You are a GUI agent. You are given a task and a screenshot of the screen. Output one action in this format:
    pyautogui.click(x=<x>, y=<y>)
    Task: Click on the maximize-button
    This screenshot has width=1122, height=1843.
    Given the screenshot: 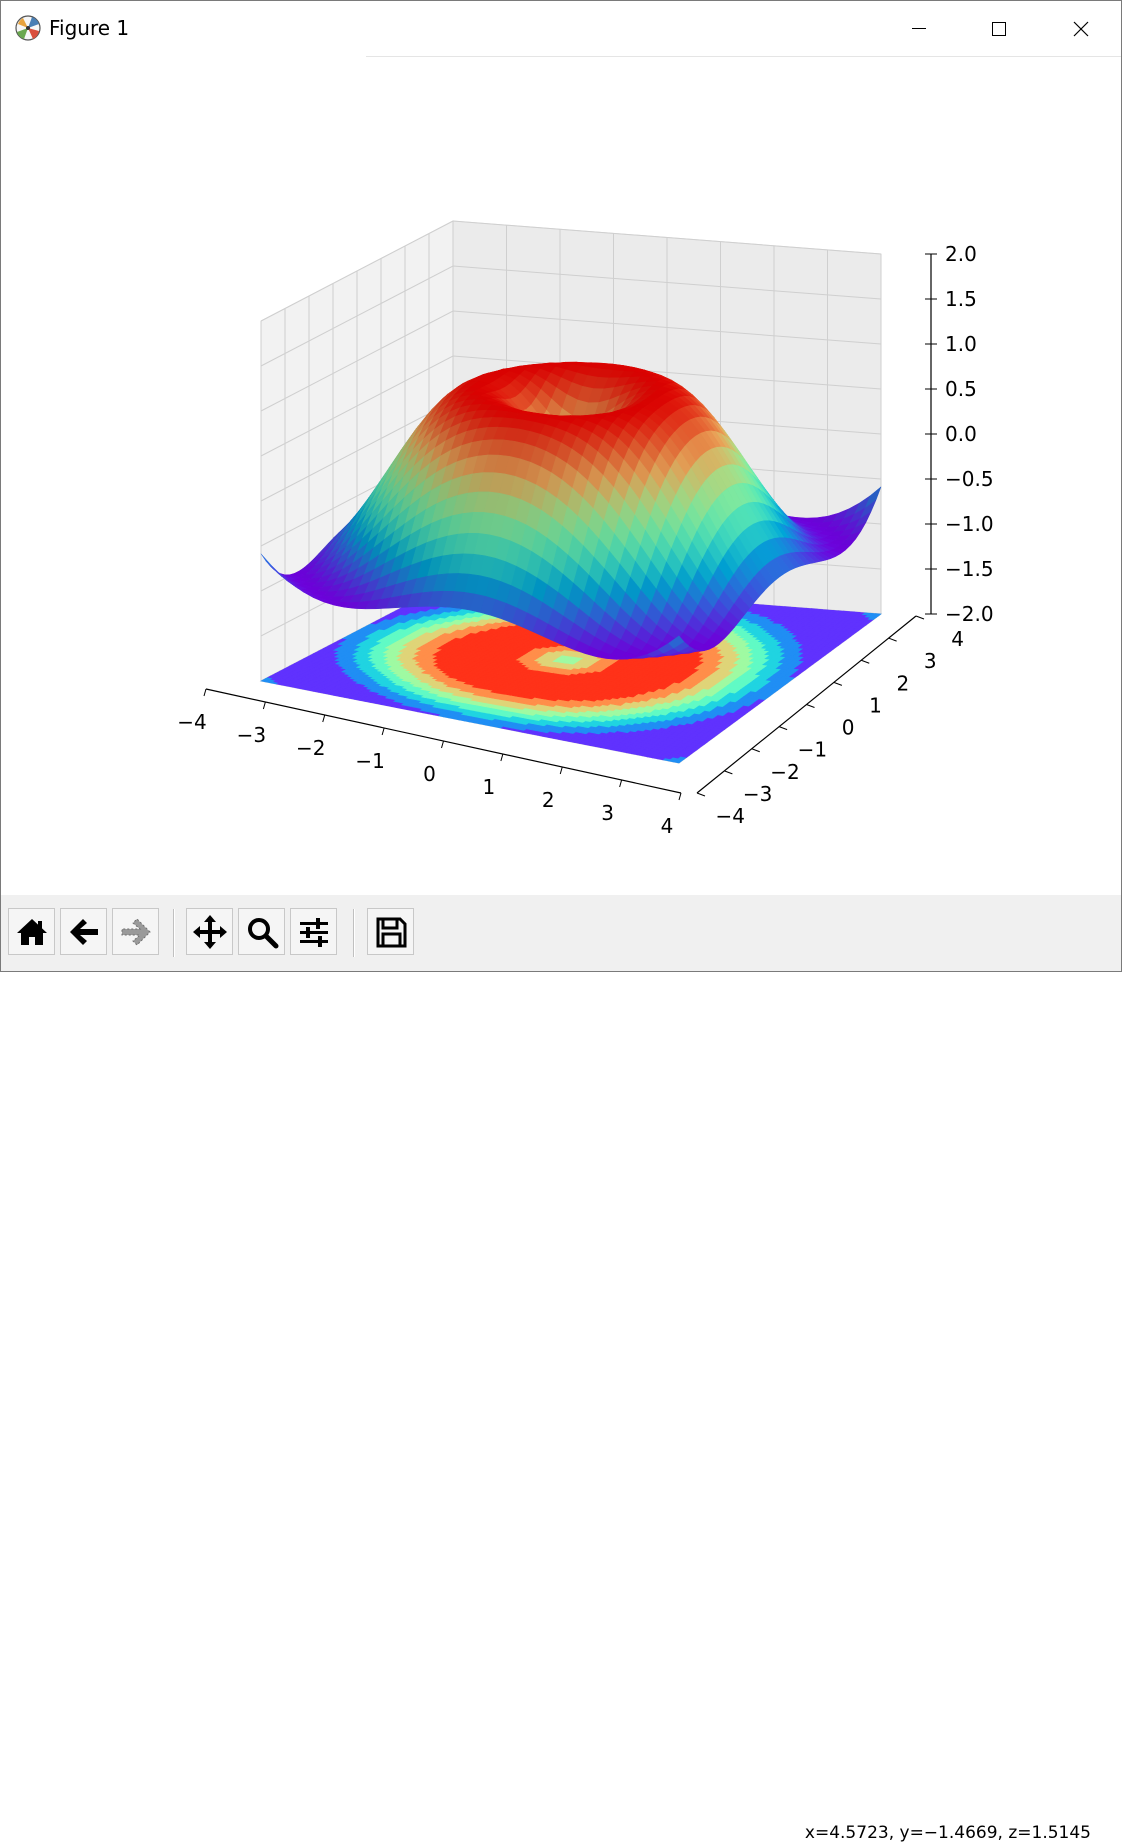 What is the action you would take?
    pyautogui.click(x=999, y=28)
    